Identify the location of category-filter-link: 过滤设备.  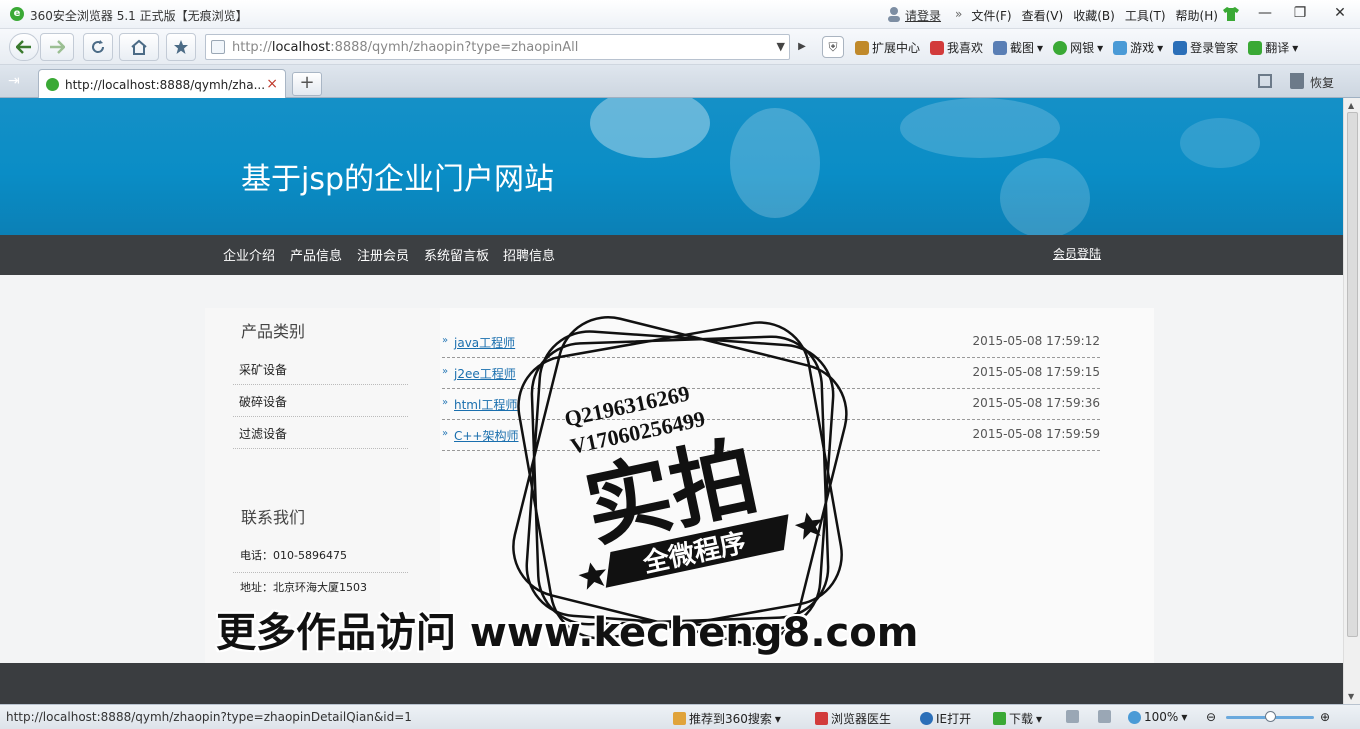
(320, 433).